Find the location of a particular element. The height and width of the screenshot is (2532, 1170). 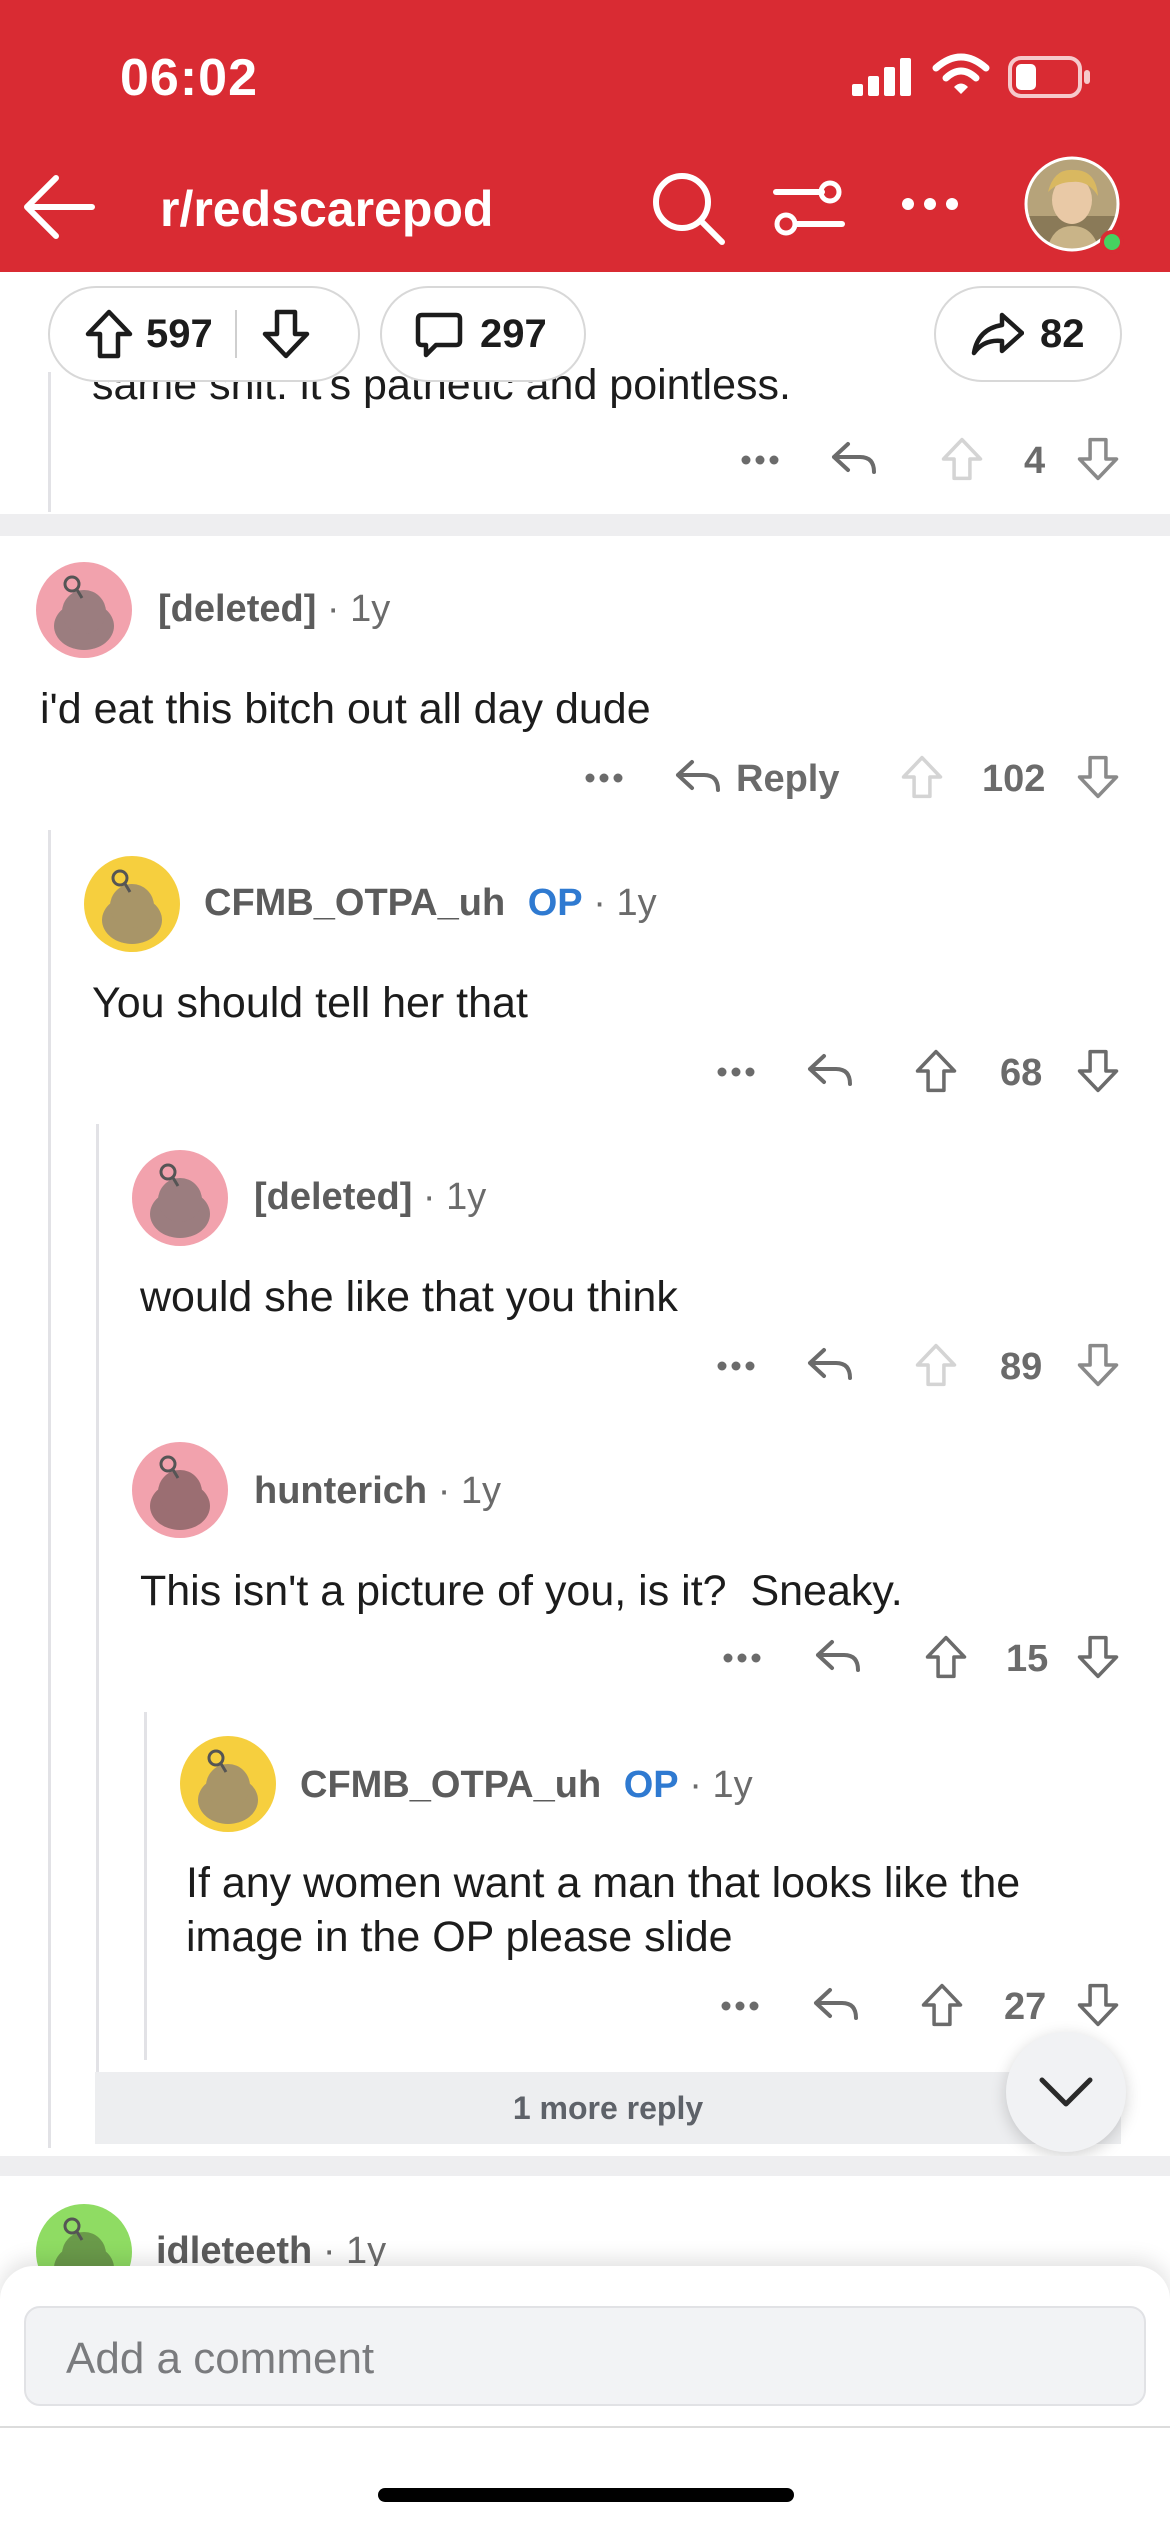

app-header: 06:02 r/redscarepod is located at coordinates (585, 136).